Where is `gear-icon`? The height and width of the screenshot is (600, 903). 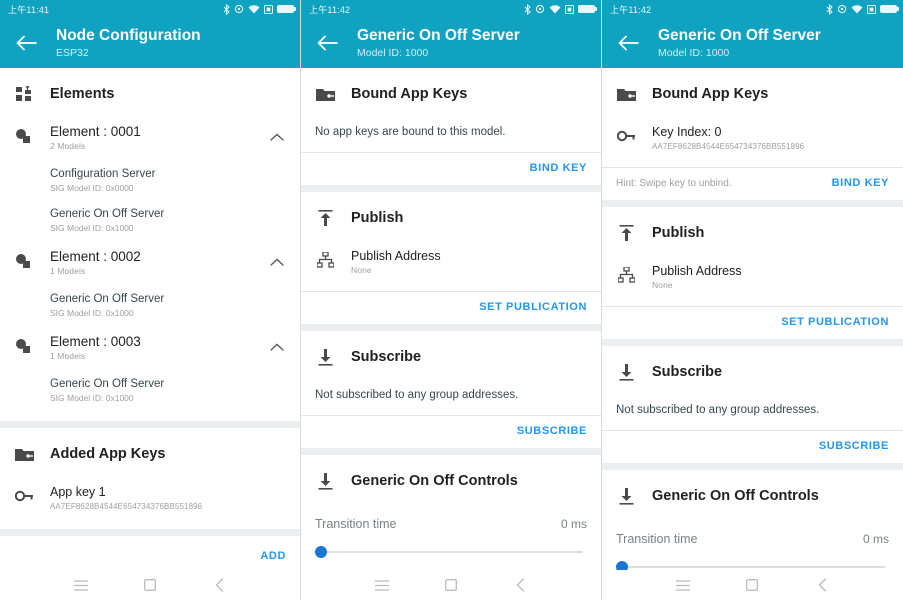 gear-icon is located at coordinates (540, 9).